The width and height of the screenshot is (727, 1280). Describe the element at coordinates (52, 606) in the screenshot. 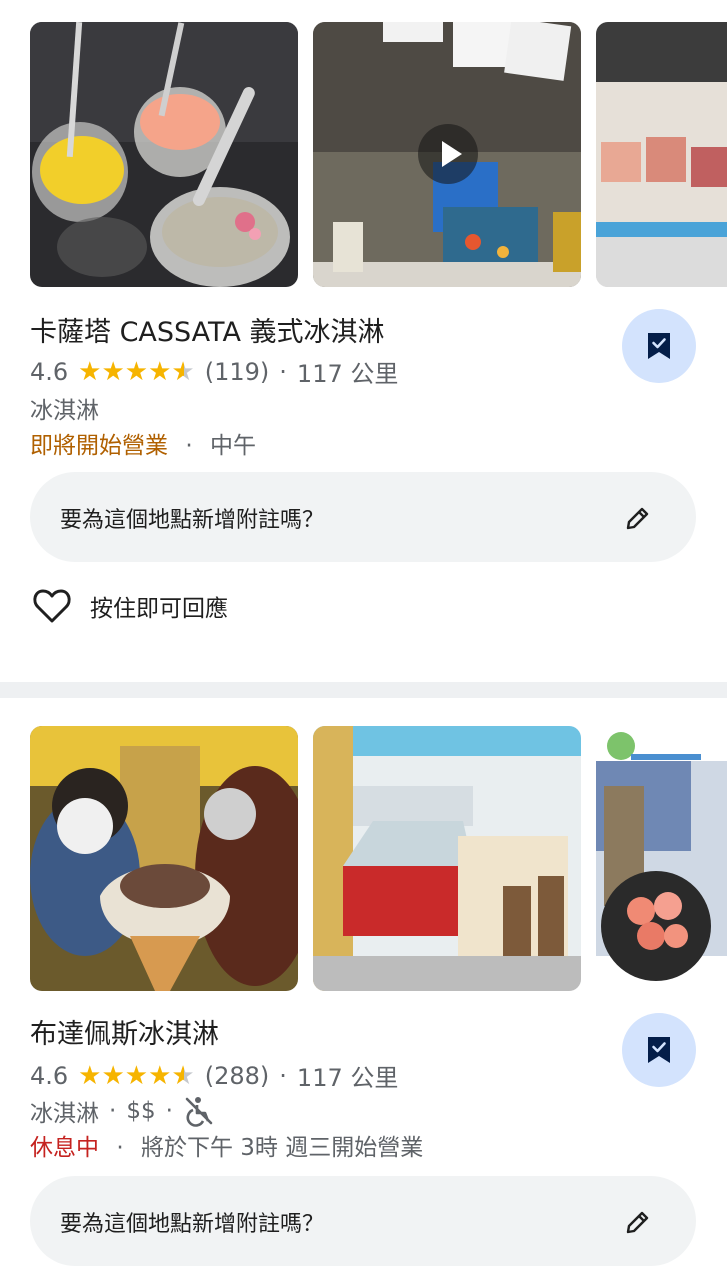

I see `heart-outline-icon` at that location.